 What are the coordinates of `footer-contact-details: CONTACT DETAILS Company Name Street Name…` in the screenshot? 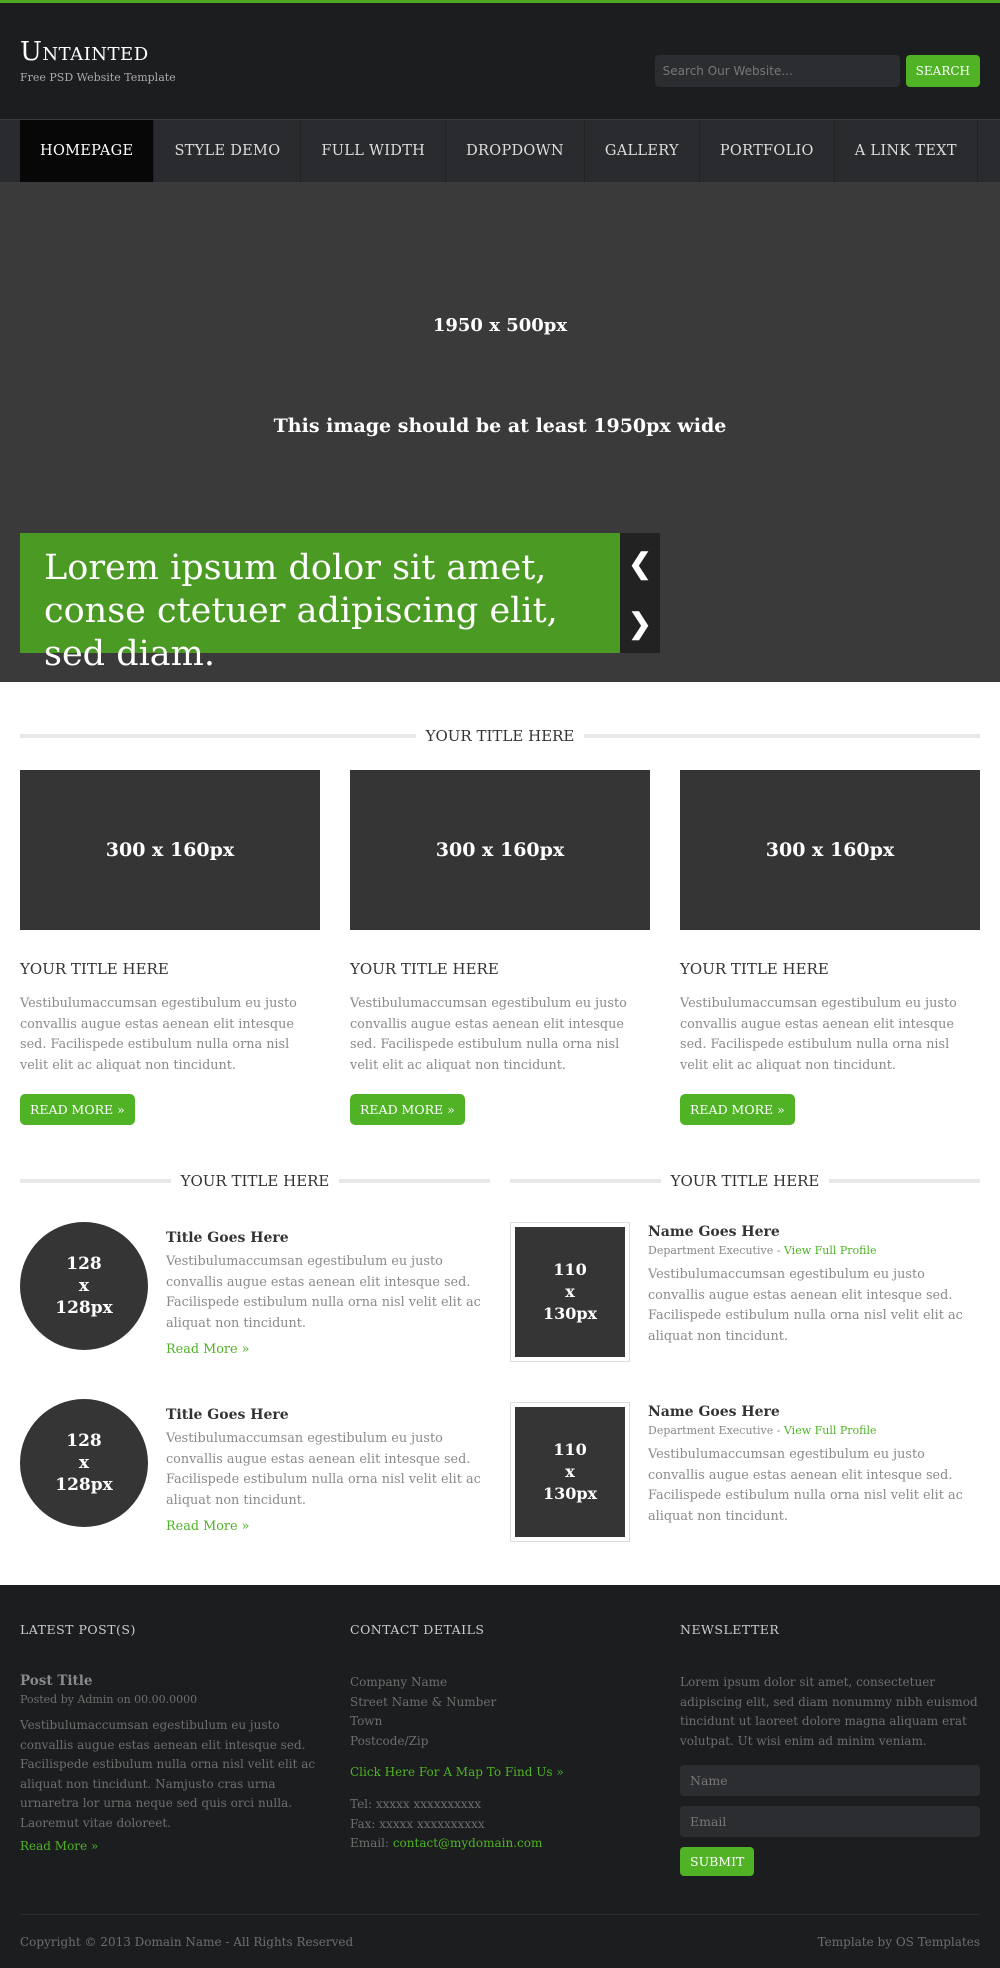 It's located at (500, 1749).